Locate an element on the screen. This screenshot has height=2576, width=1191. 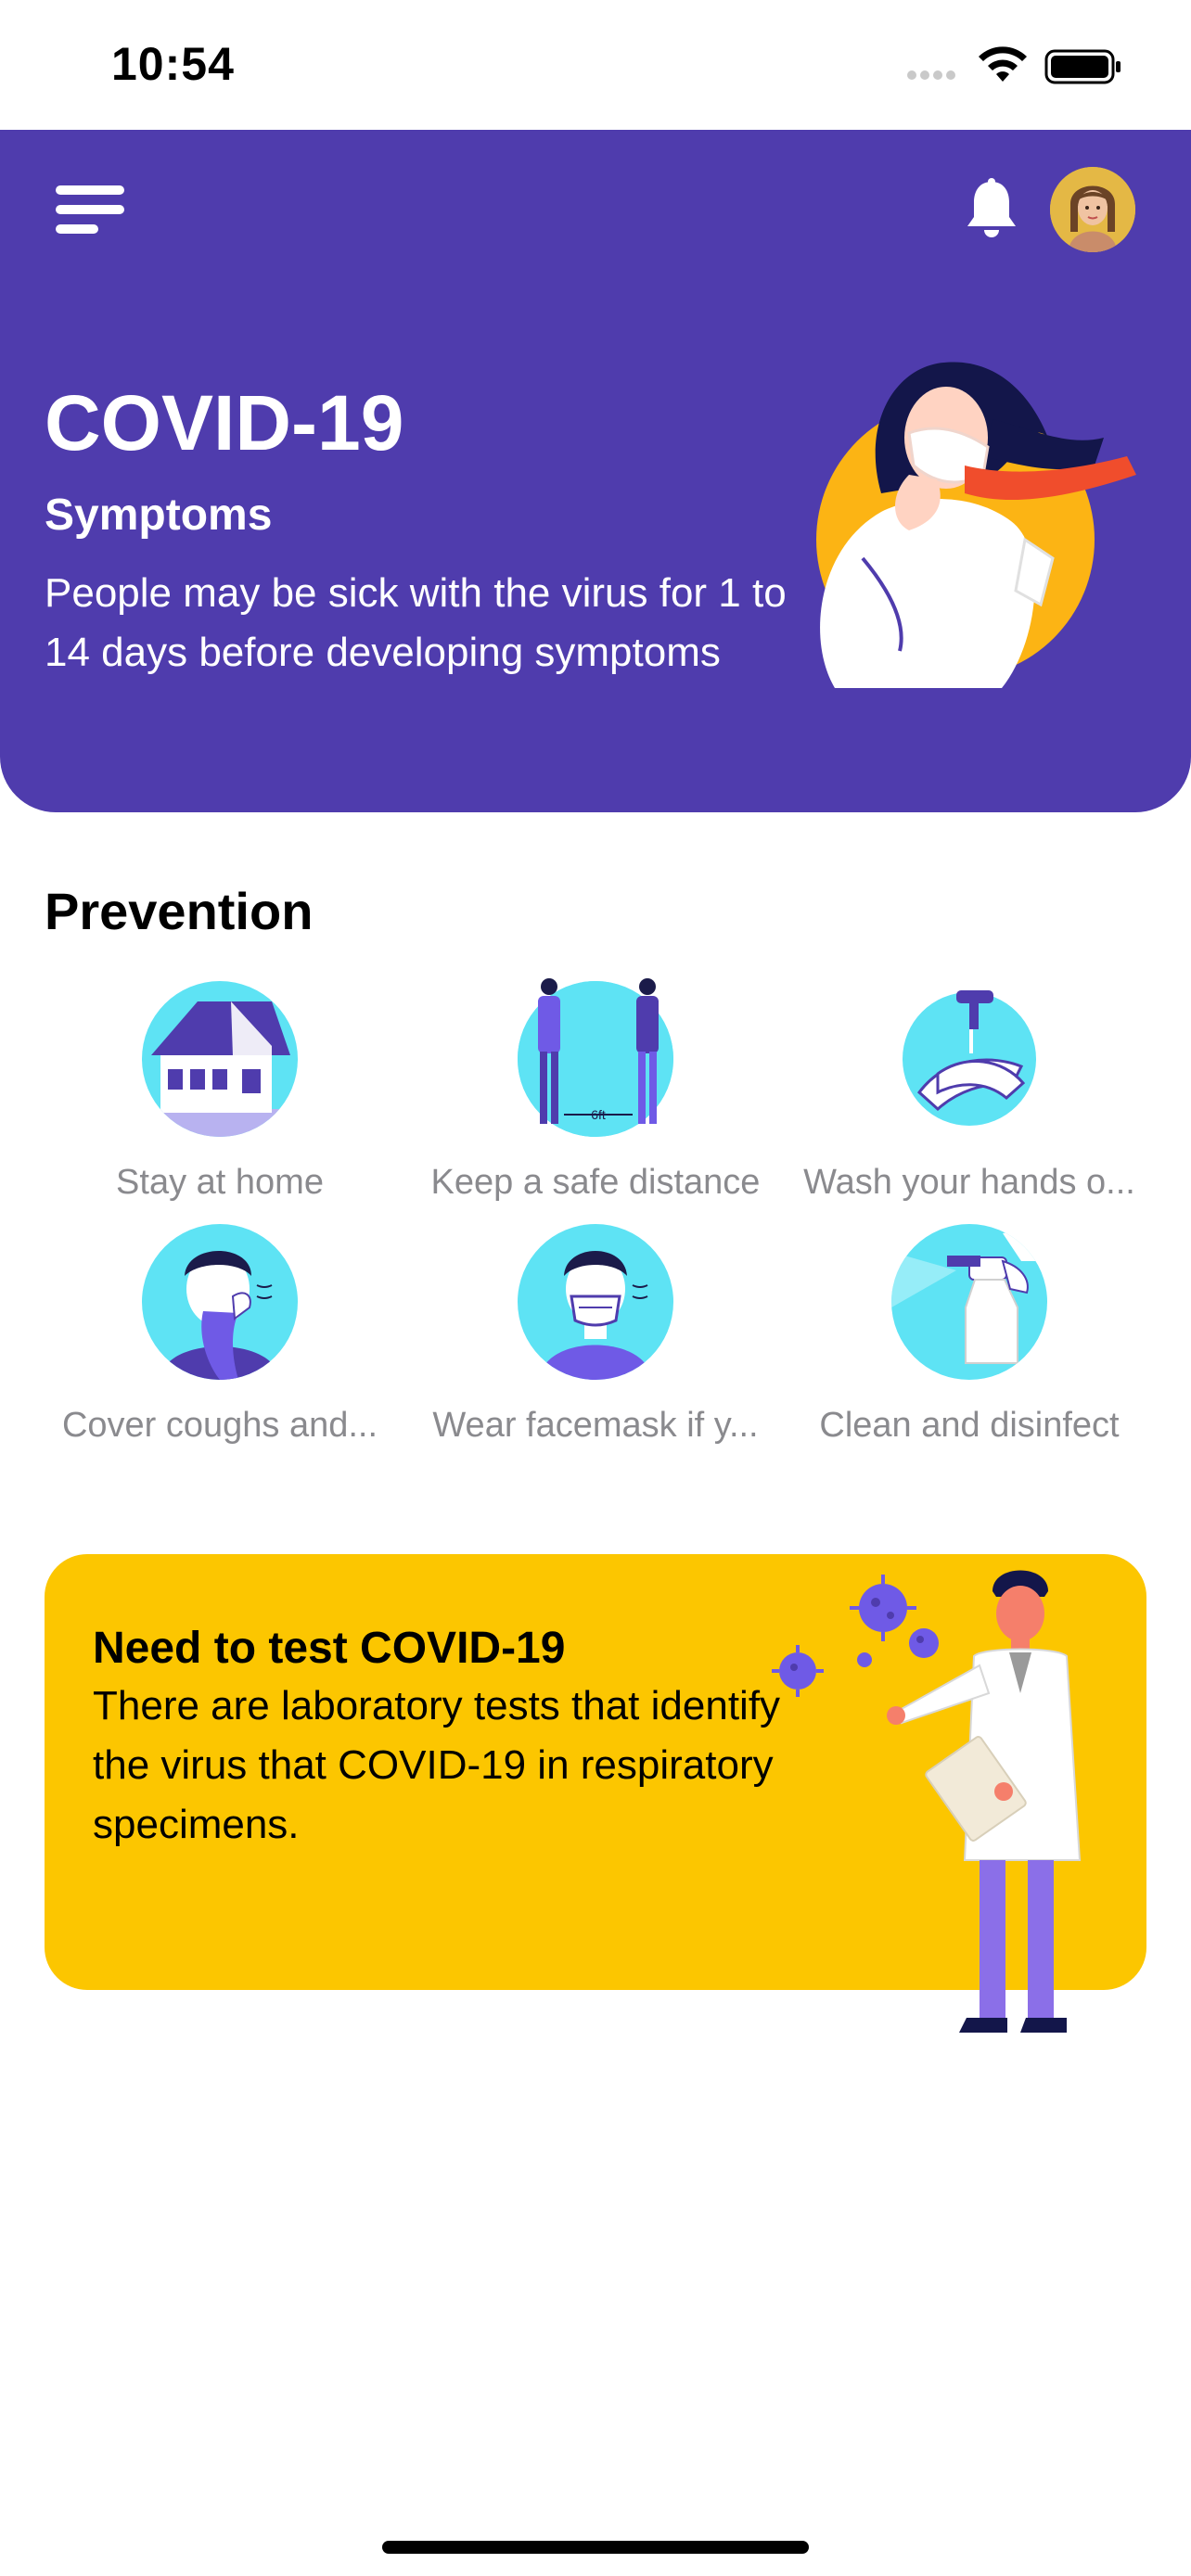
signal-icon is located at coordinates (935, 74).